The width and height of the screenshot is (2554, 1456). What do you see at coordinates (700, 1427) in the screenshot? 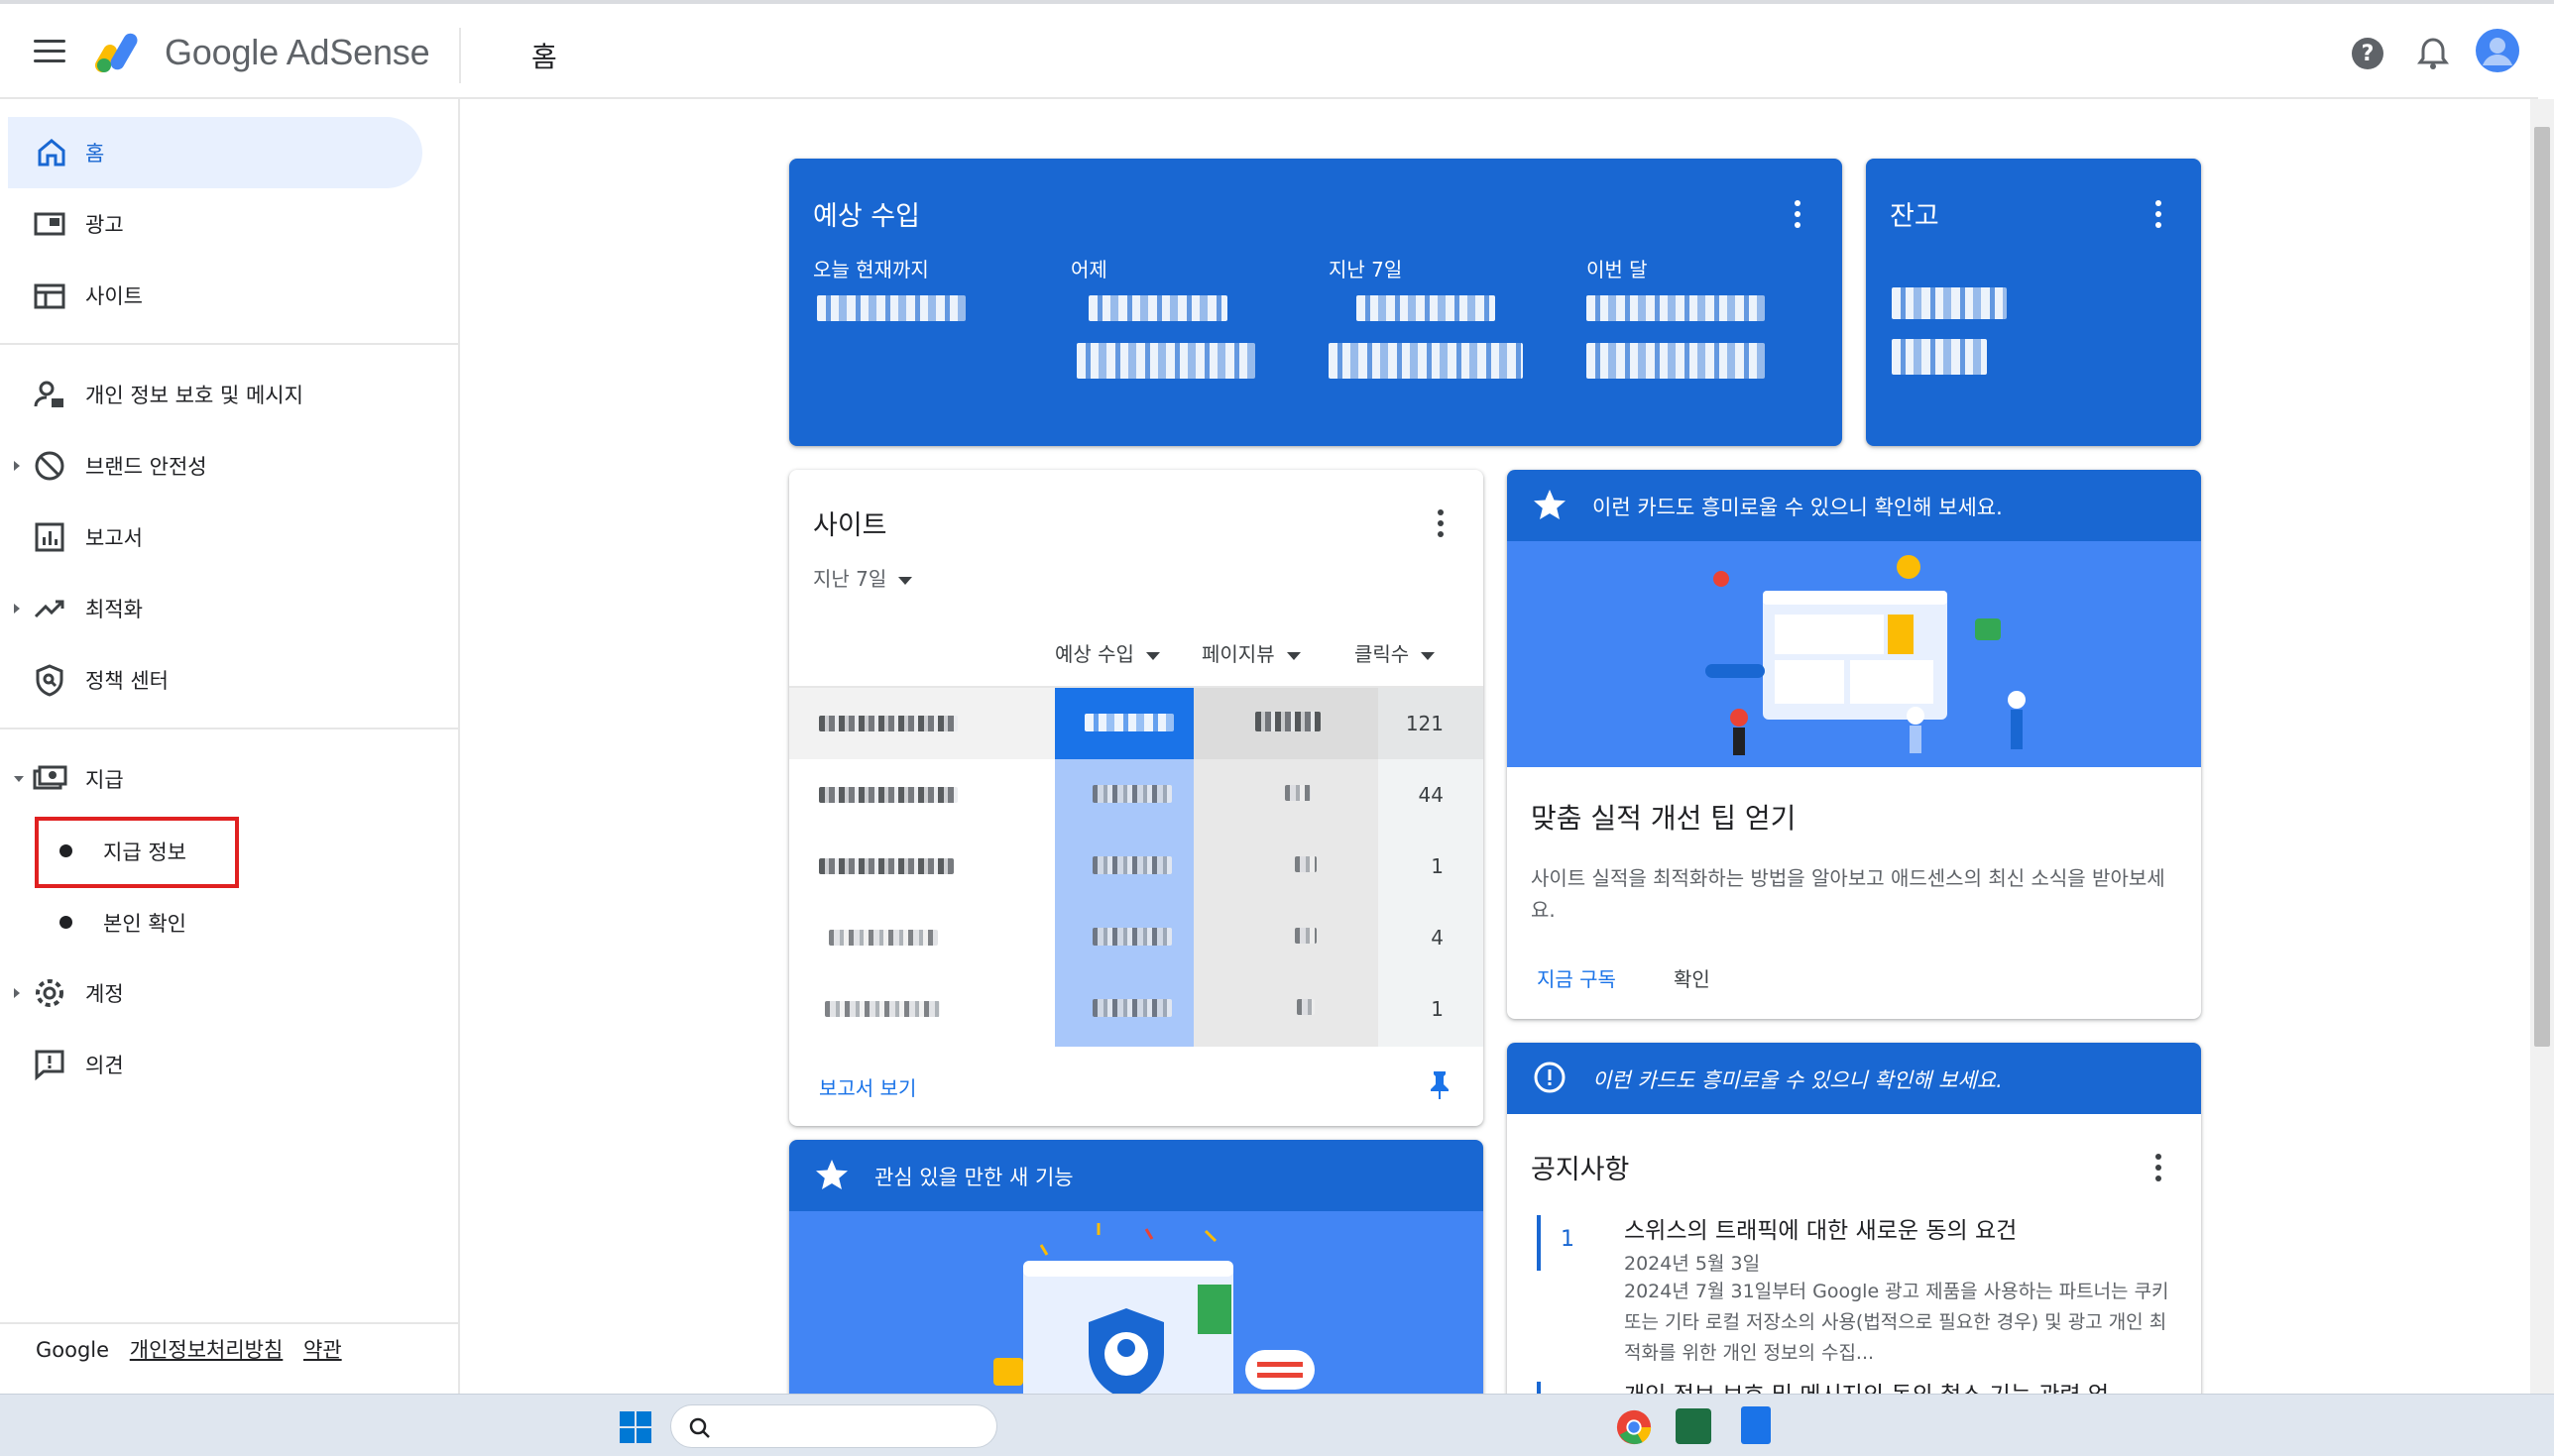
I see `search-icon` at bounding box center [700, 1427].